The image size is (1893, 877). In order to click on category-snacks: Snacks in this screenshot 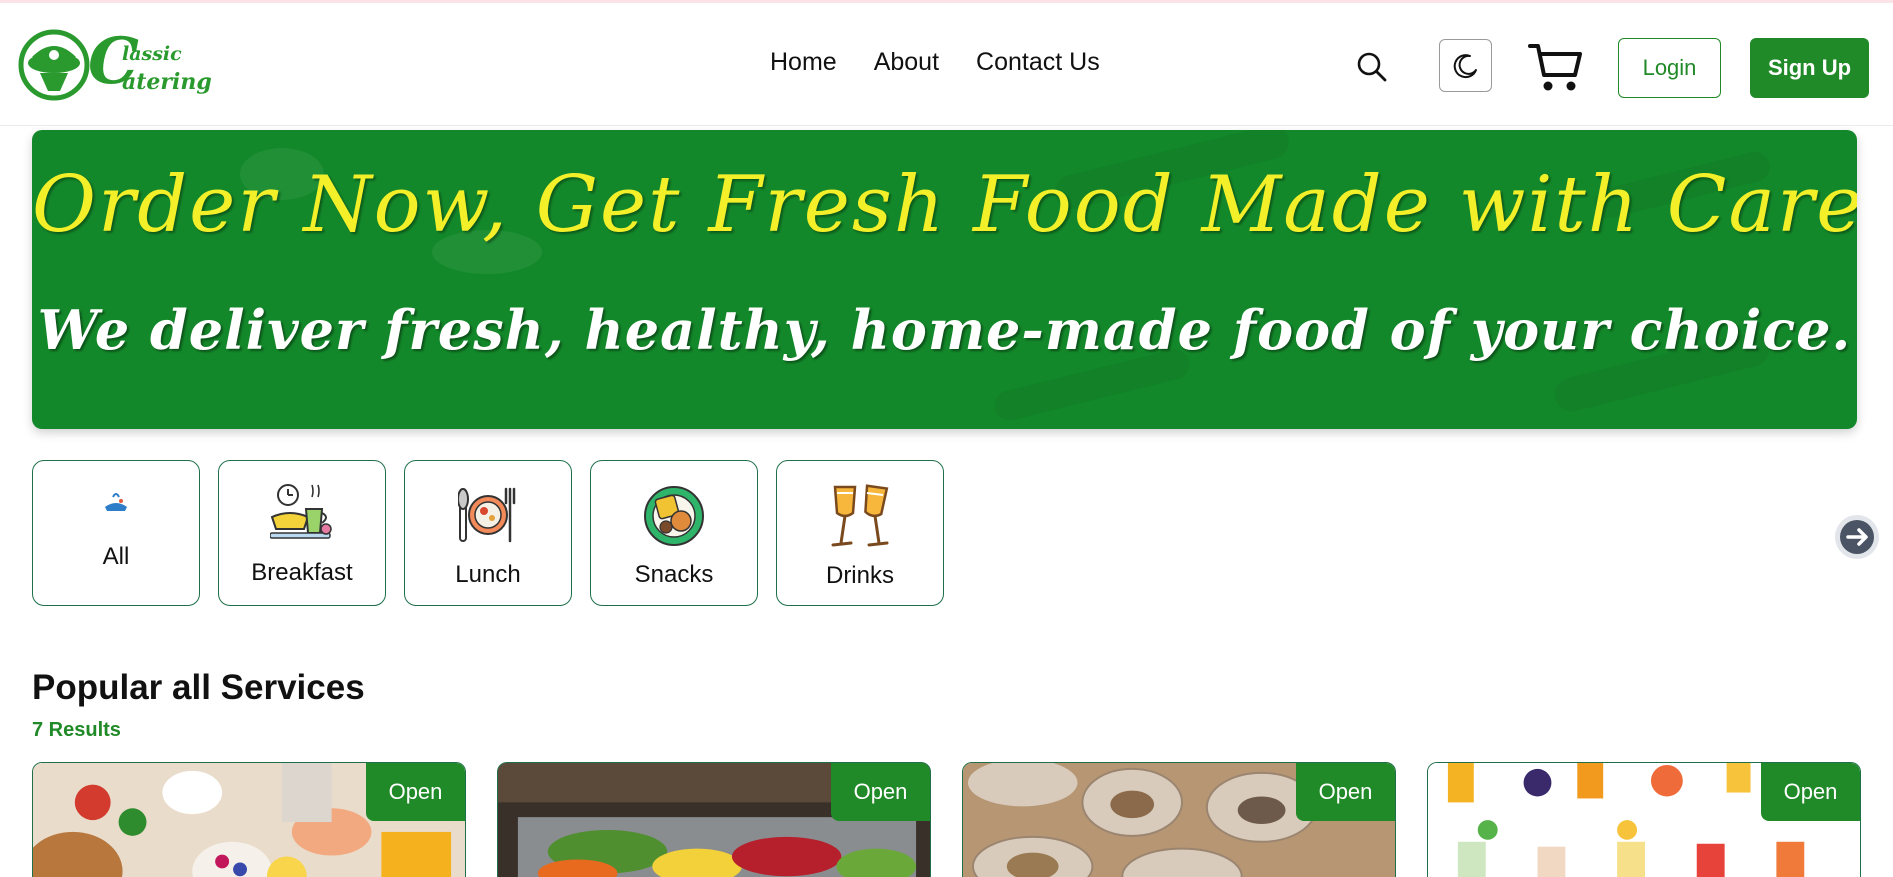, I will do `click(674, 533)`.